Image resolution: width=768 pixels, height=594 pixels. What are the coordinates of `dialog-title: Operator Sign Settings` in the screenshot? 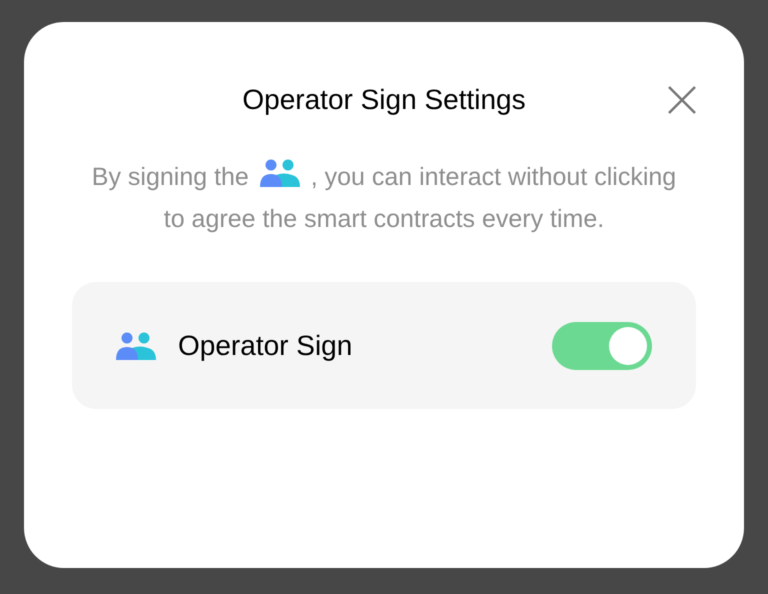 It's located at (384, 100).